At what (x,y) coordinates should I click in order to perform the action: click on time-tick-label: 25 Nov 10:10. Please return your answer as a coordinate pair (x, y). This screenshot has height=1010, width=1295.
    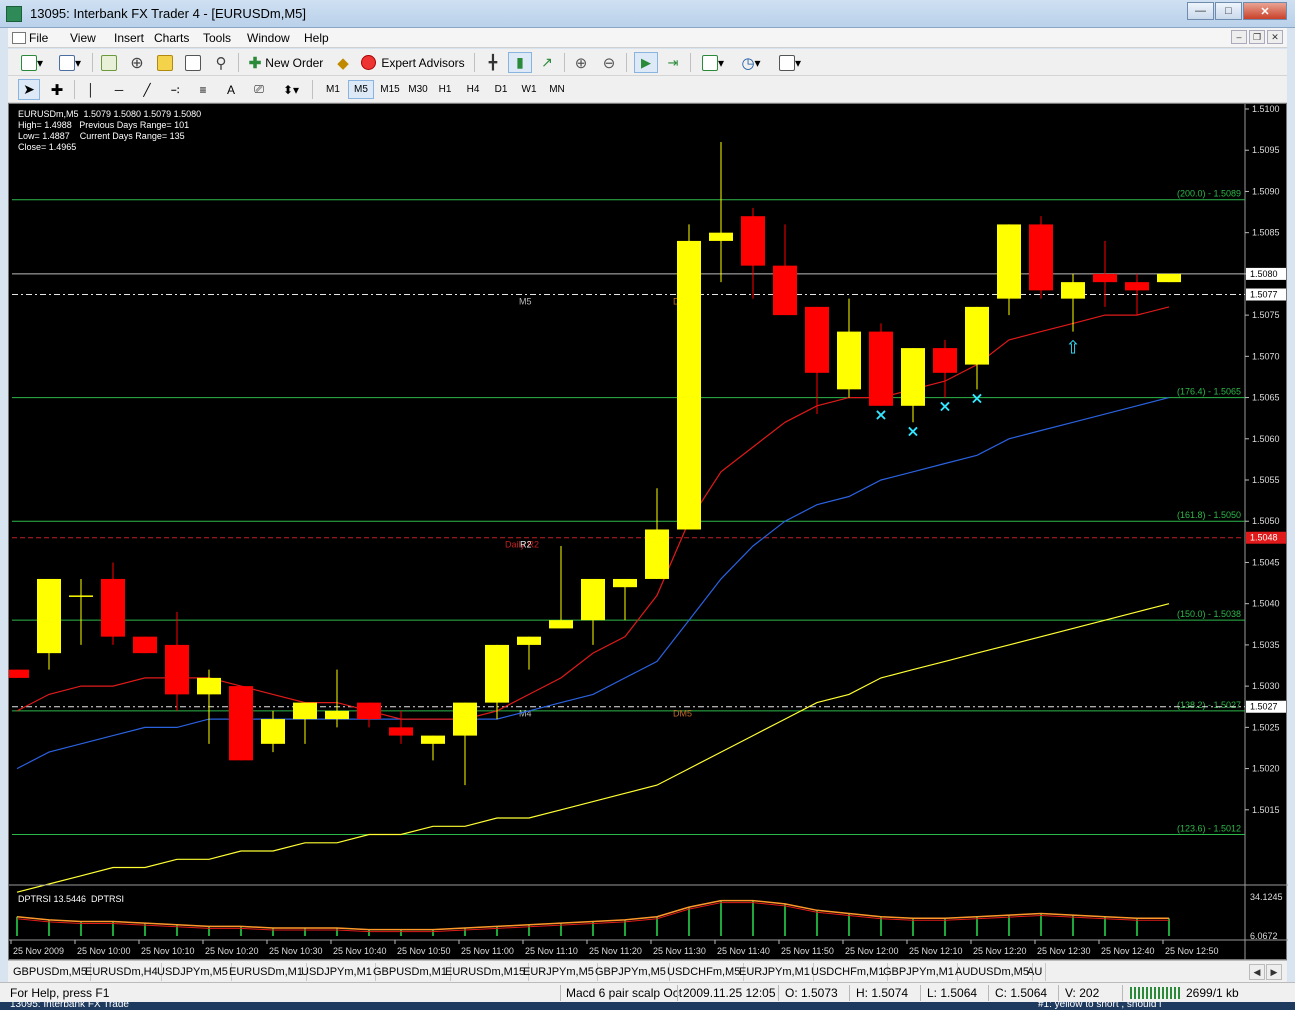
    Looking at the image, I should click on (168, 951).